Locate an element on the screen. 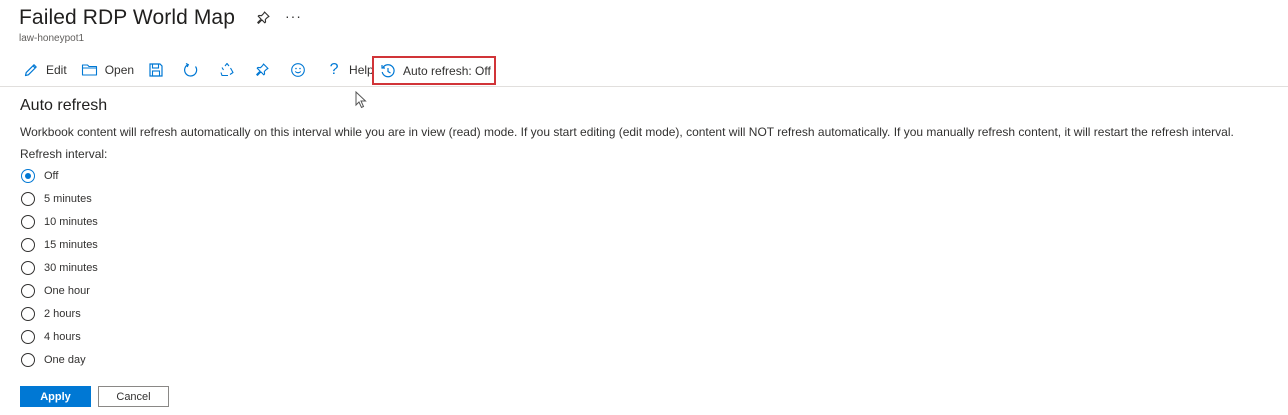 The width and height of the screenshot is (1288, 415). feedback-button is located at coordinates (298, 70).